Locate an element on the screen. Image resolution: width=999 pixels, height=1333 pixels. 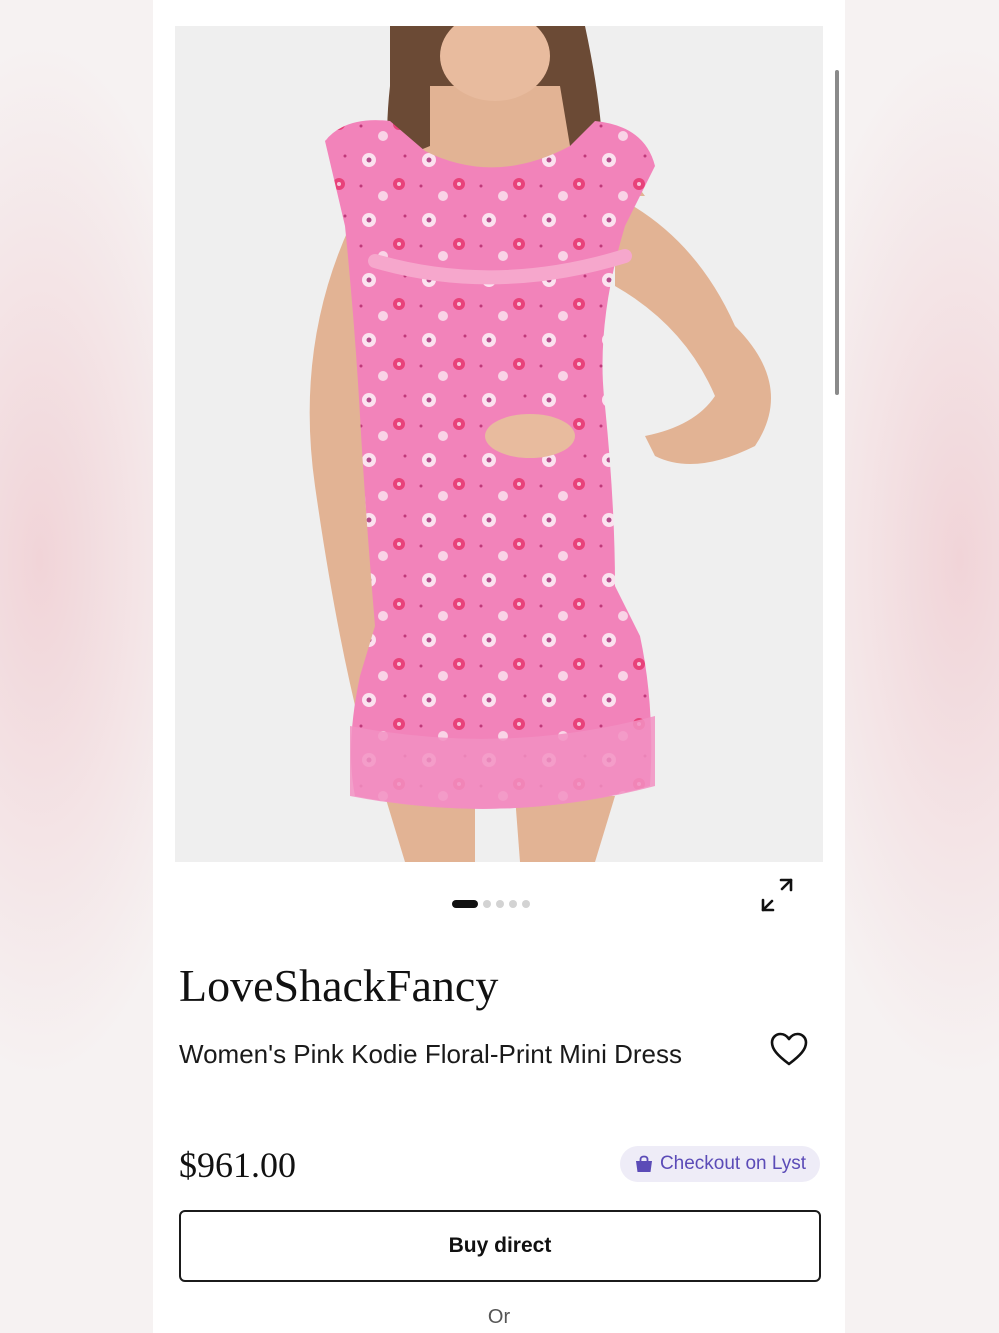
or-divider: Or is located at coordinates (499, 1317).